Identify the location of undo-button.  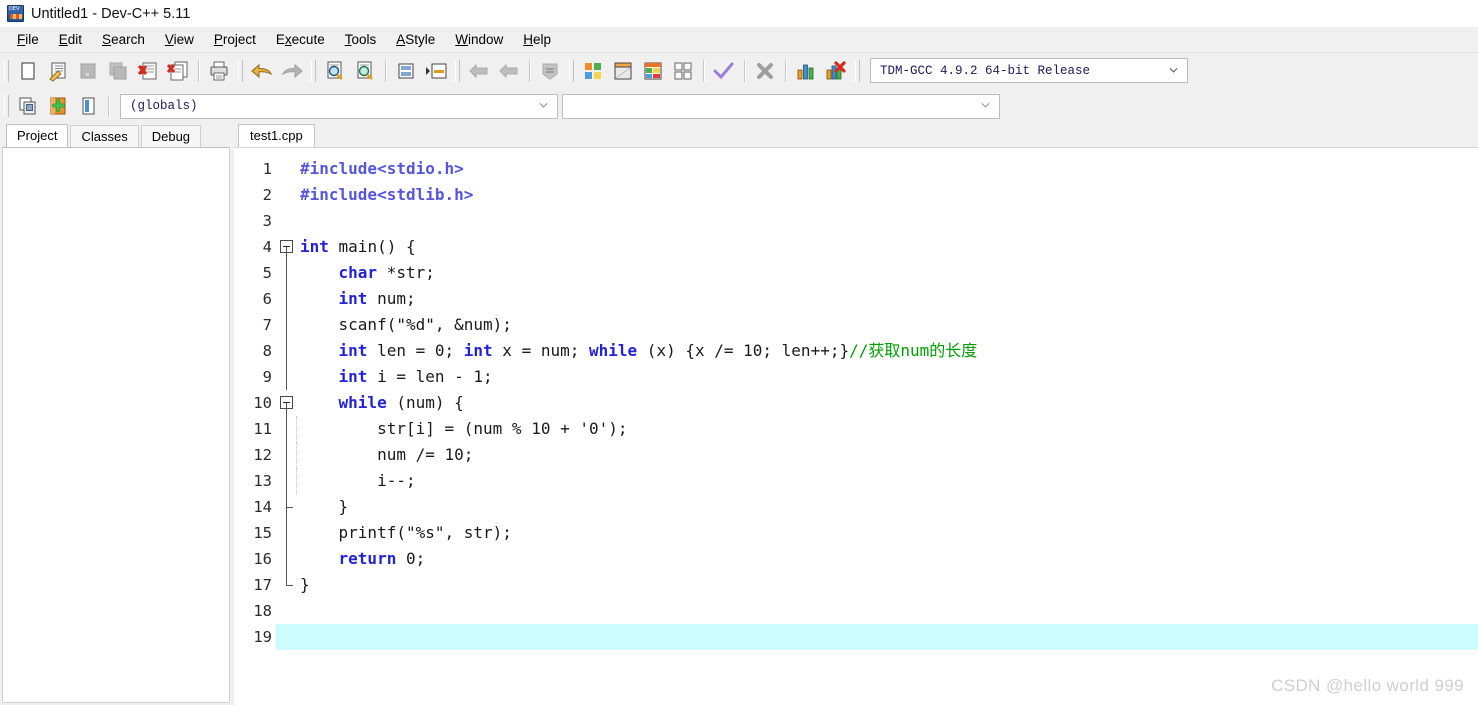
(262, 71).